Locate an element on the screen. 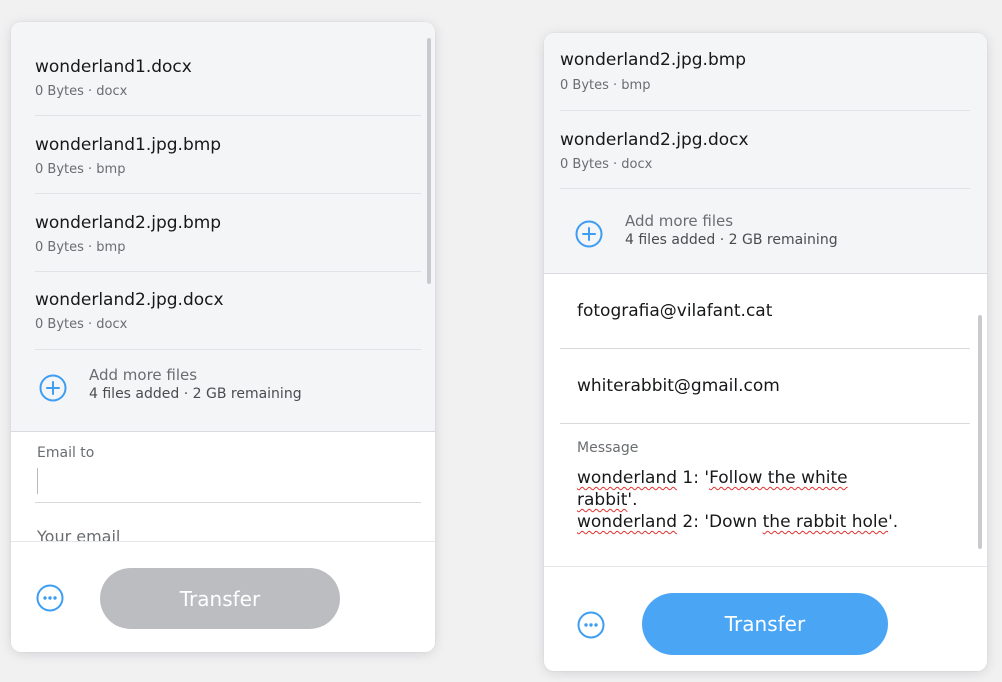 This screenshot has width=1002, height=682. recipient-email-field: fotografia@vilafant.cat is located at coordinates (674, 311).